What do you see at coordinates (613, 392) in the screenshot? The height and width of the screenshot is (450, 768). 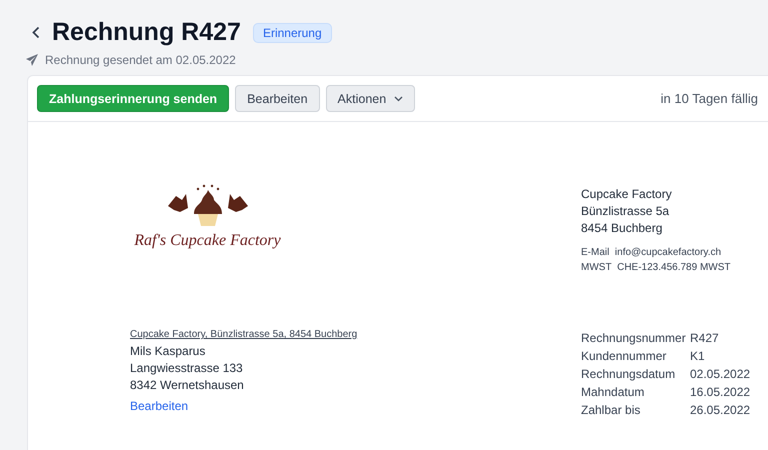 I see `meta-label: Mahndatum` at bounding box center [613, 392].